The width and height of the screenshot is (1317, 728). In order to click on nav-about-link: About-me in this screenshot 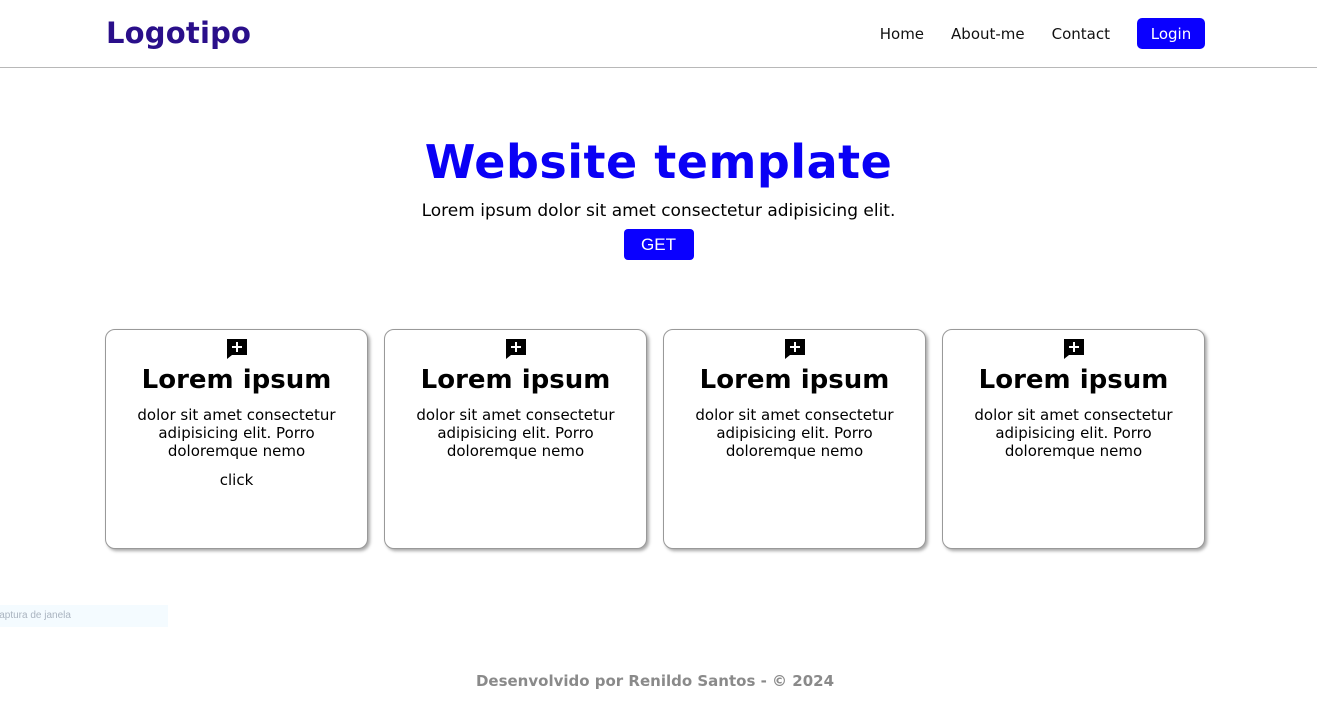, I will do `click(988, 34)`.